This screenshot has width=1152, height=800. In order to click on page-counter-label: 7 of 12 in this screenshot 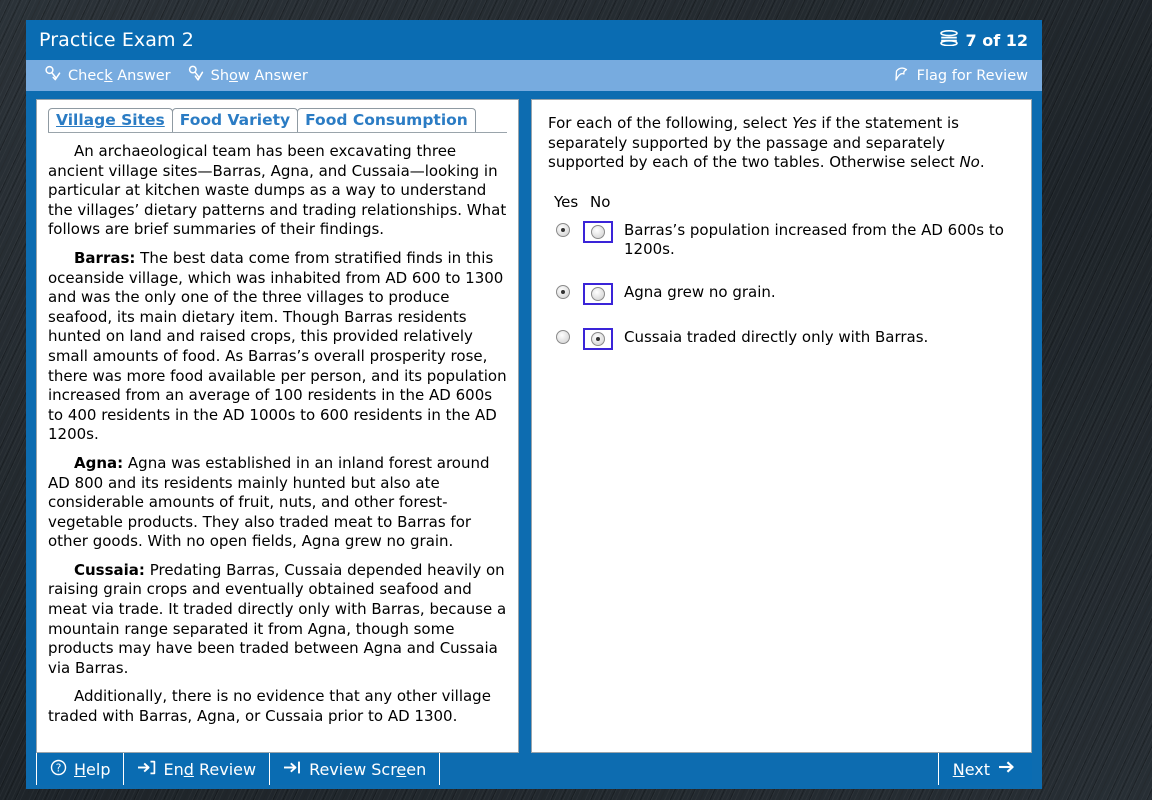, I will do `click(997, 40)`.